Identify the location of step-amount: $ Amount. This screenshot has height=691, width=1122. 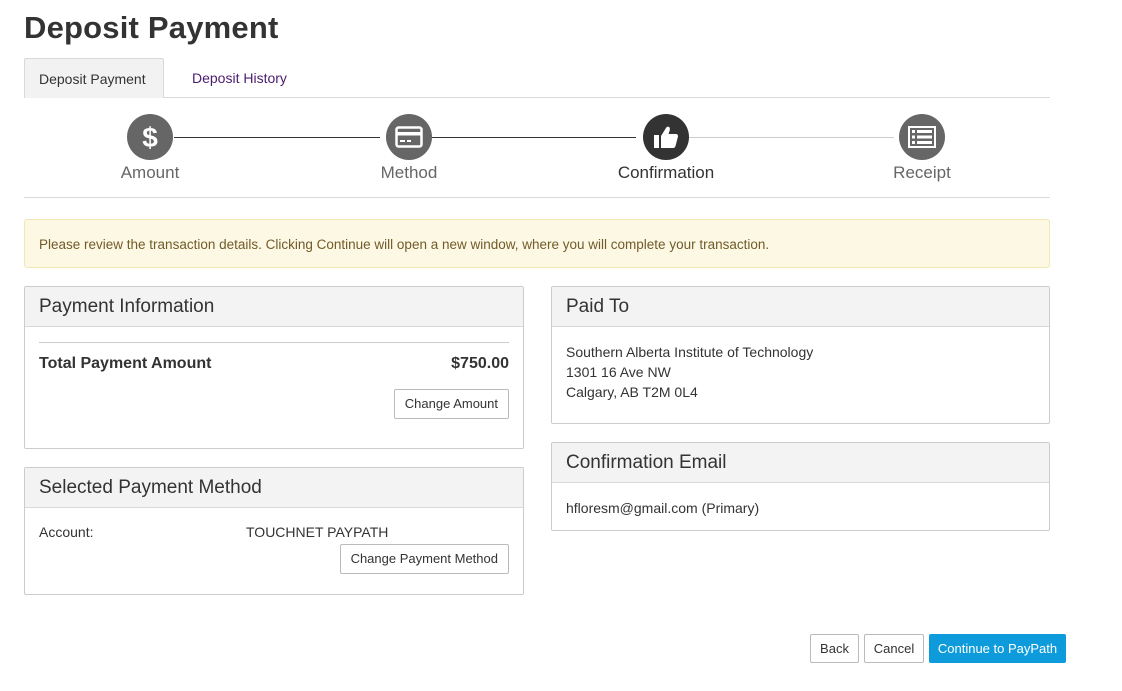
(150, 148).